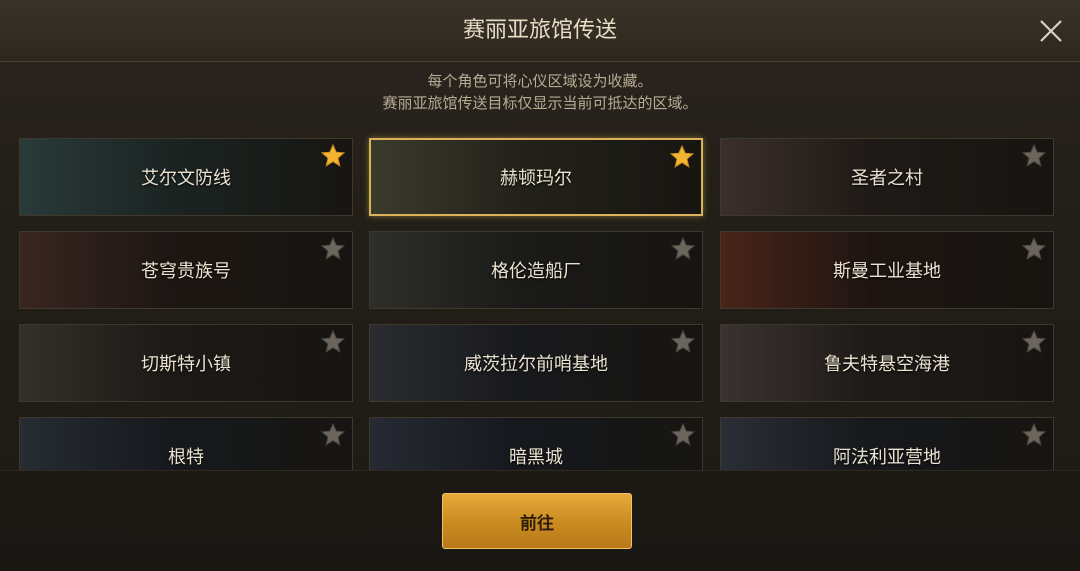 This screenshot has width=1080, height=571. What do you see at coordinates (536, 443) in the screenshot?
I see `location-card: 暗黑城` at bounding box center [536, 443].